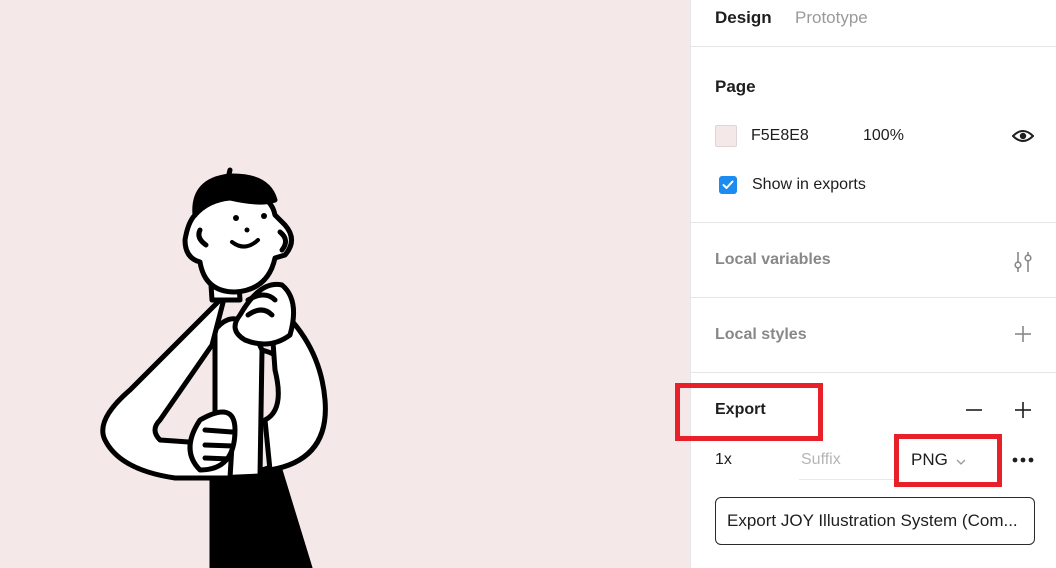  Describe the element at coordinates (883, 136) in the screenshot. I see `page-opacity: 100%` at that location.